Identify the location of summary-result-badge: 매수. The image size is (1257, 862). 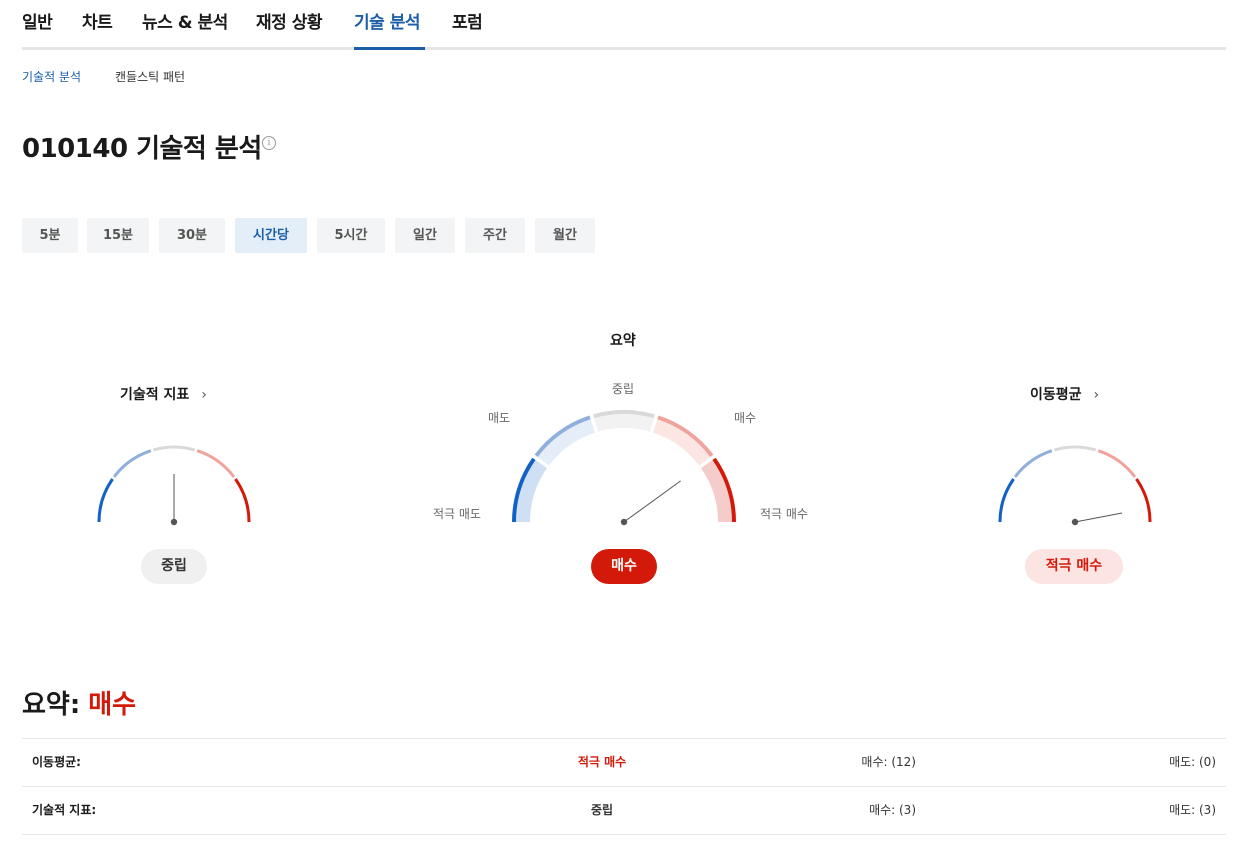
(624, 566).